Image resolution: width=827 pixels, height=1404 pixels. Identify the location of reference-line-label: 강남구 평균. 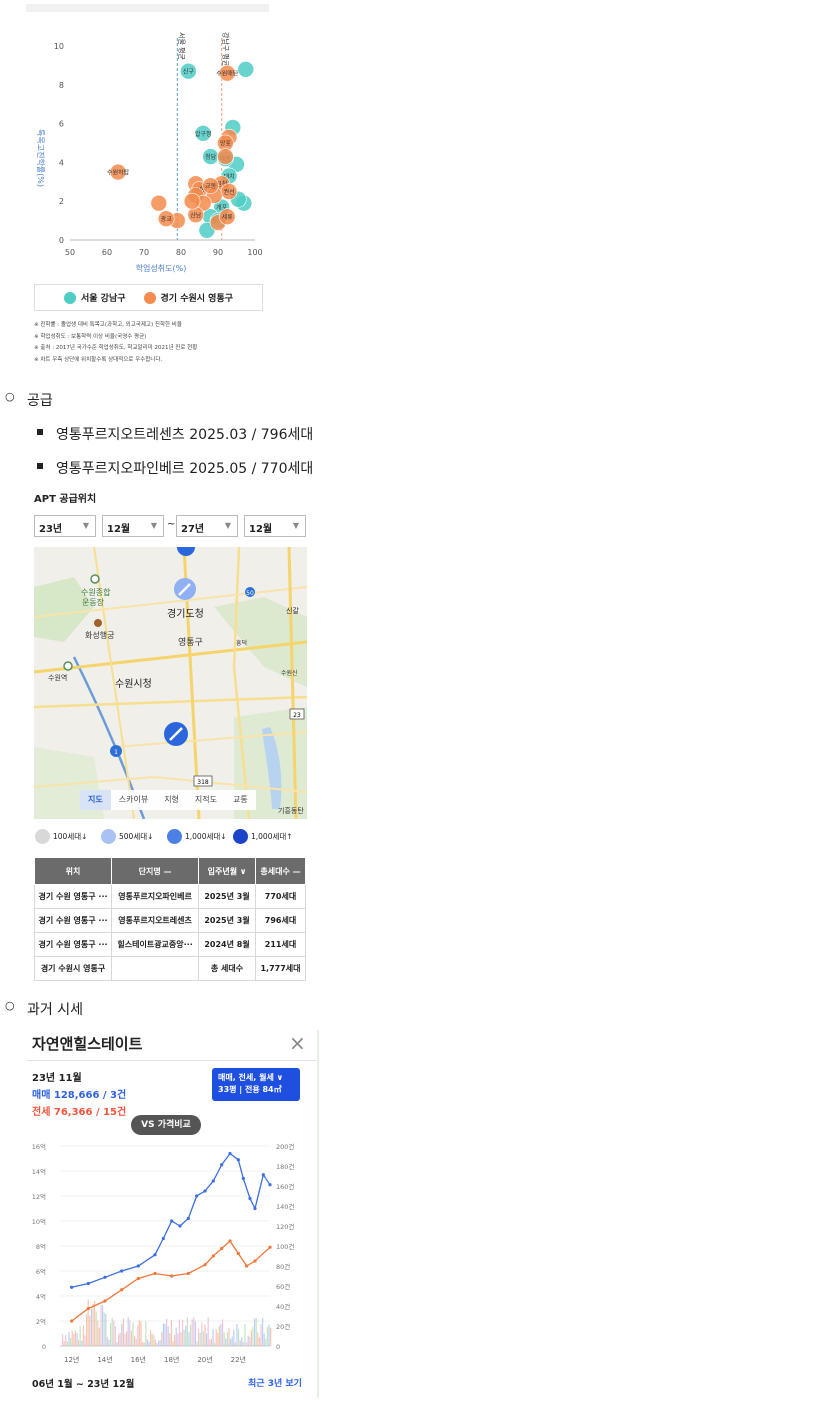
(226, 49).